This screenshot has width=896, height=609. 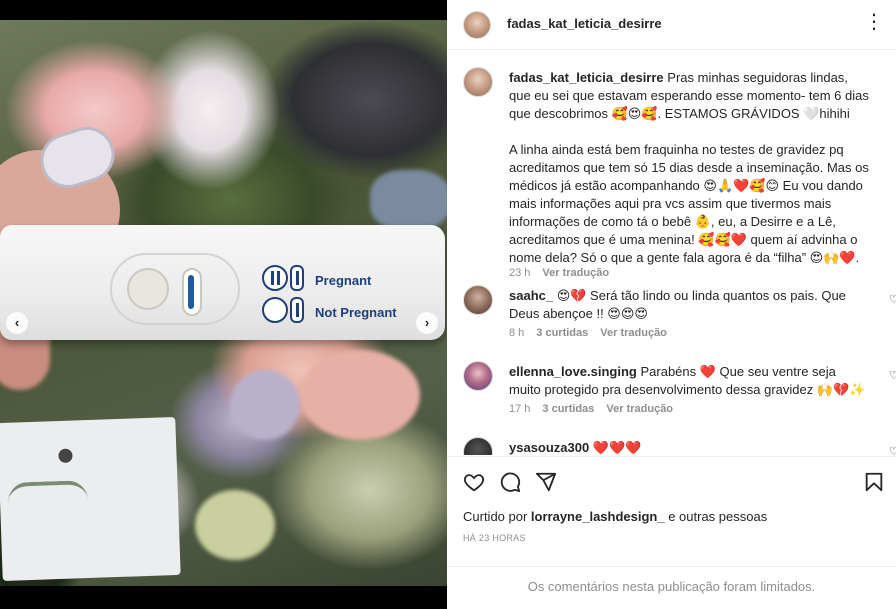 I want to click on comment-meta: 17 h 3 curtidas Ver tradução, so click(x=591, y=409).